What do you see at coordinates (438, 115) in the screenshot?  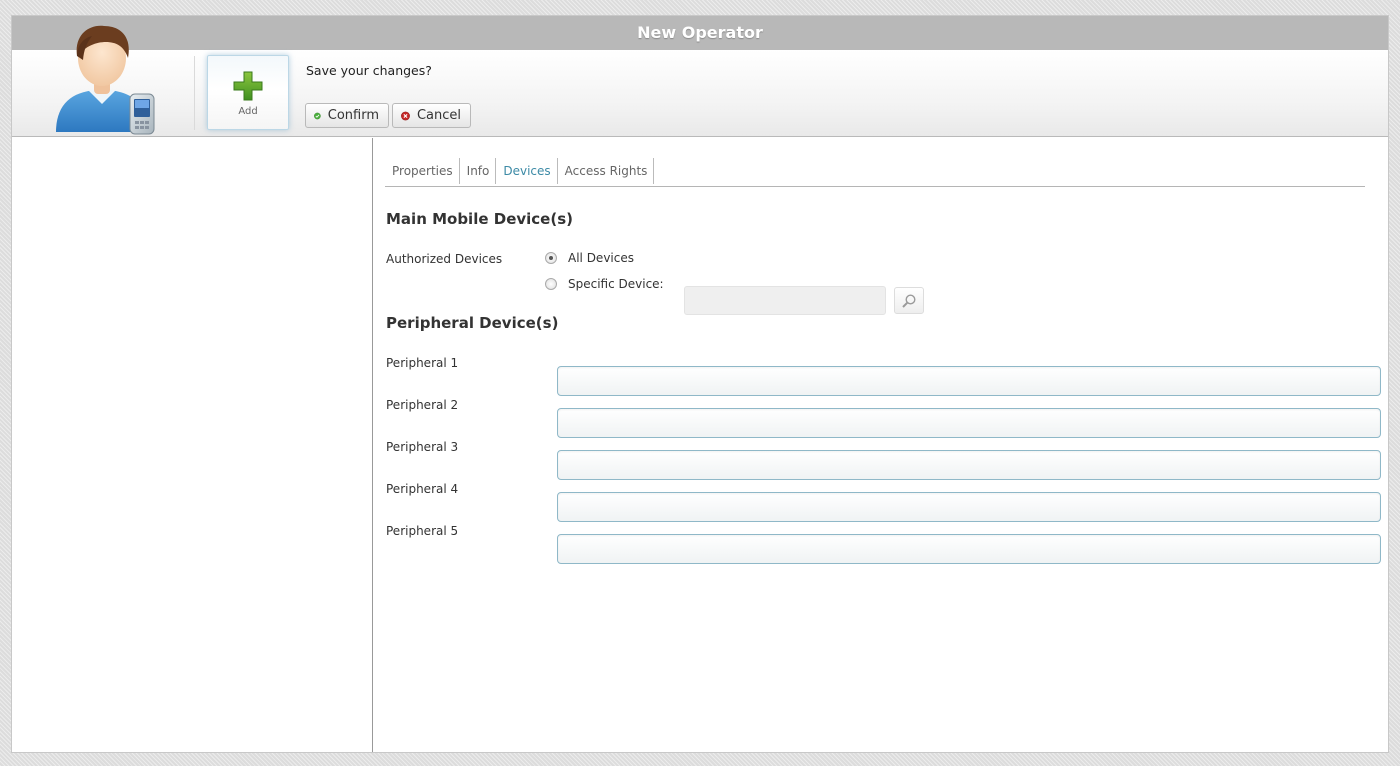 I see `cancel-button-label: Cancel` at bounding box center [438, 115].